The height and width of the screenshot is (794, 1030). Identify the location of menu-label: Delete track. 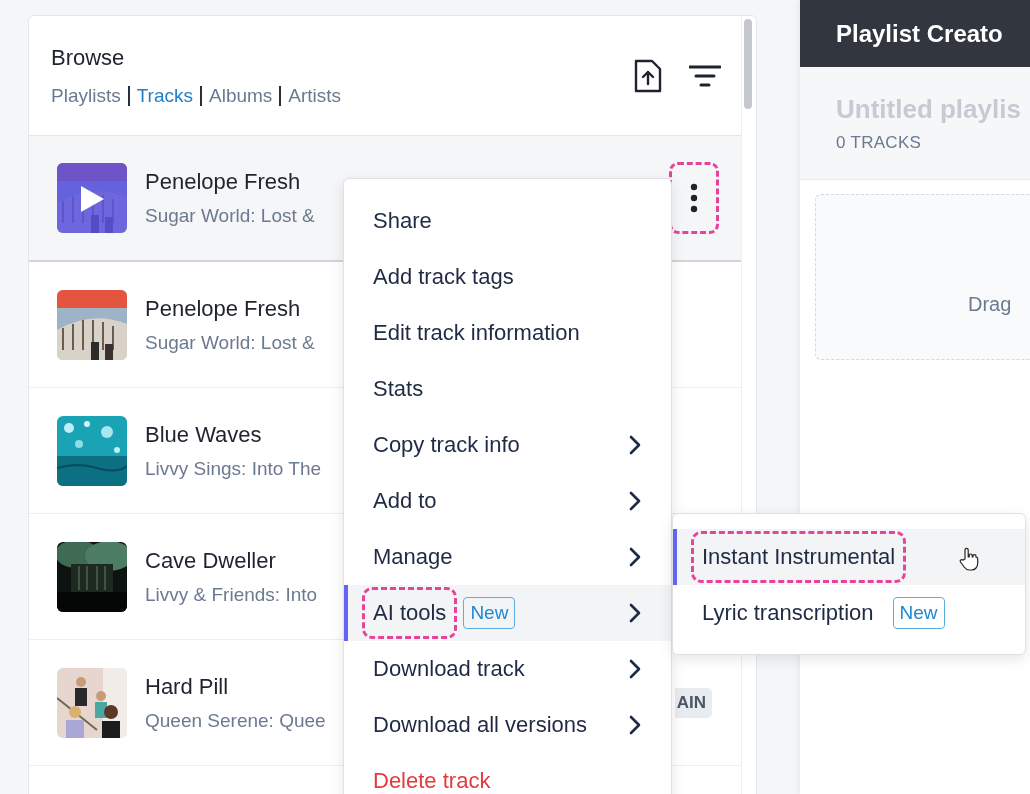
(432, 780).